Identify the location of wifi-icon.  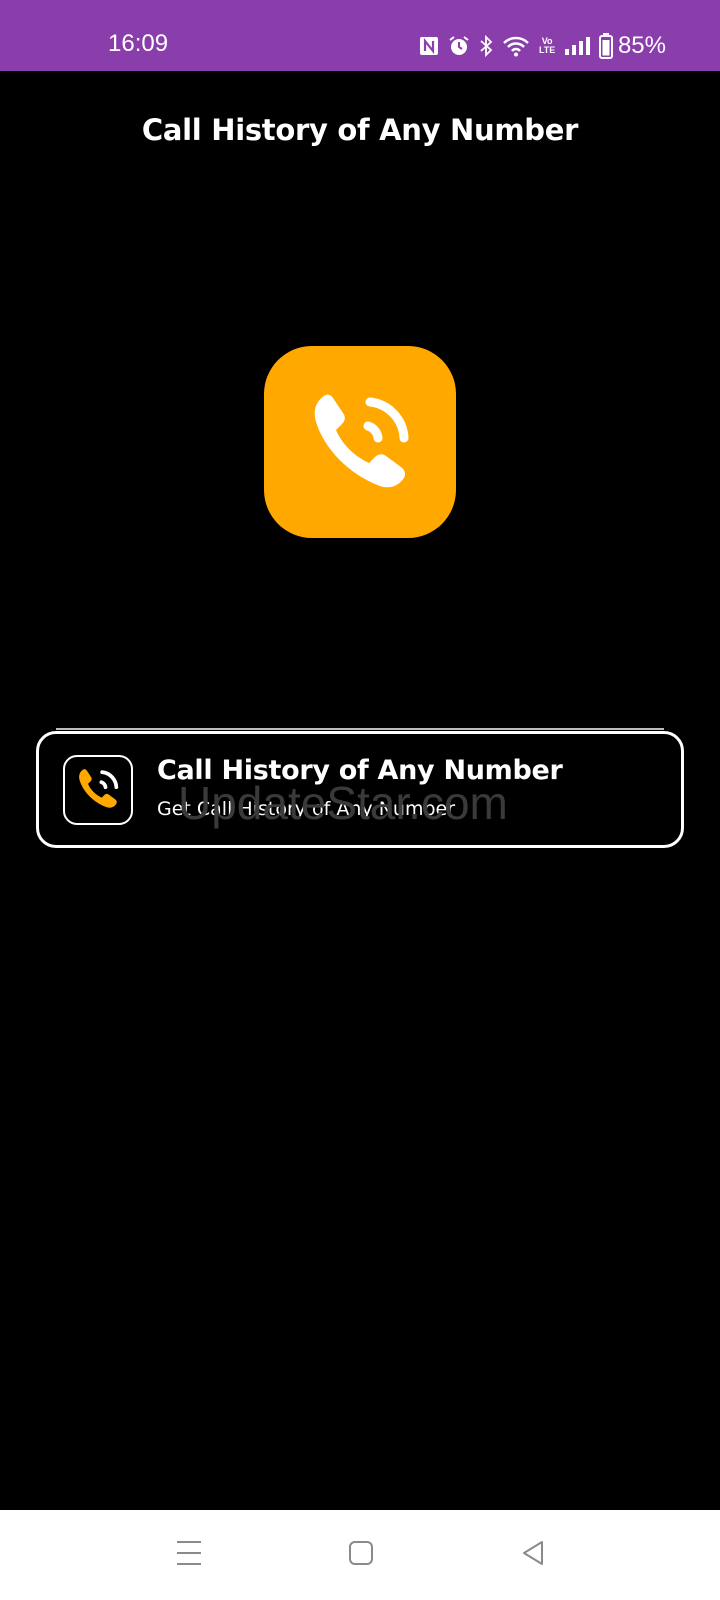
(516, 46).